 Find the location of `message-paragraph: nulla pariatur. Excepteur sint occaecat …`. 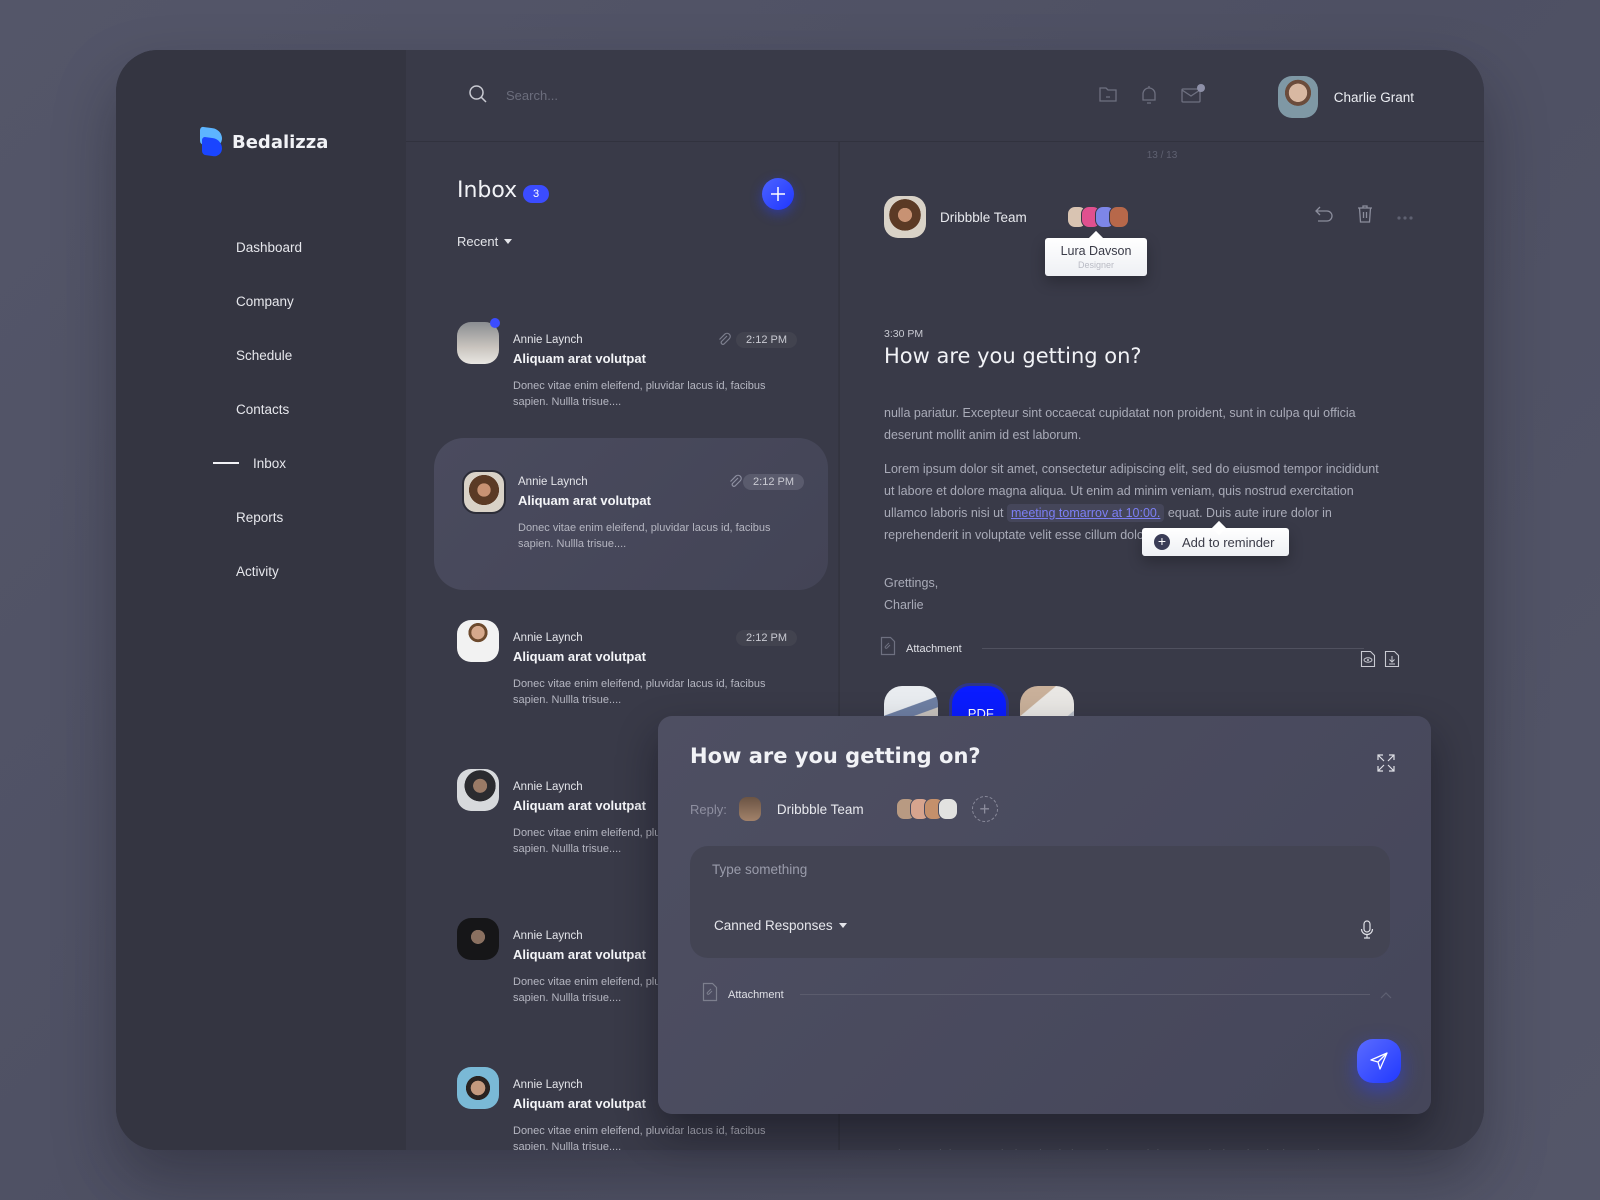

message-paragraph: nulla pariatur. Excepteur sint occaecat … is located at coordinates (1120, 424).